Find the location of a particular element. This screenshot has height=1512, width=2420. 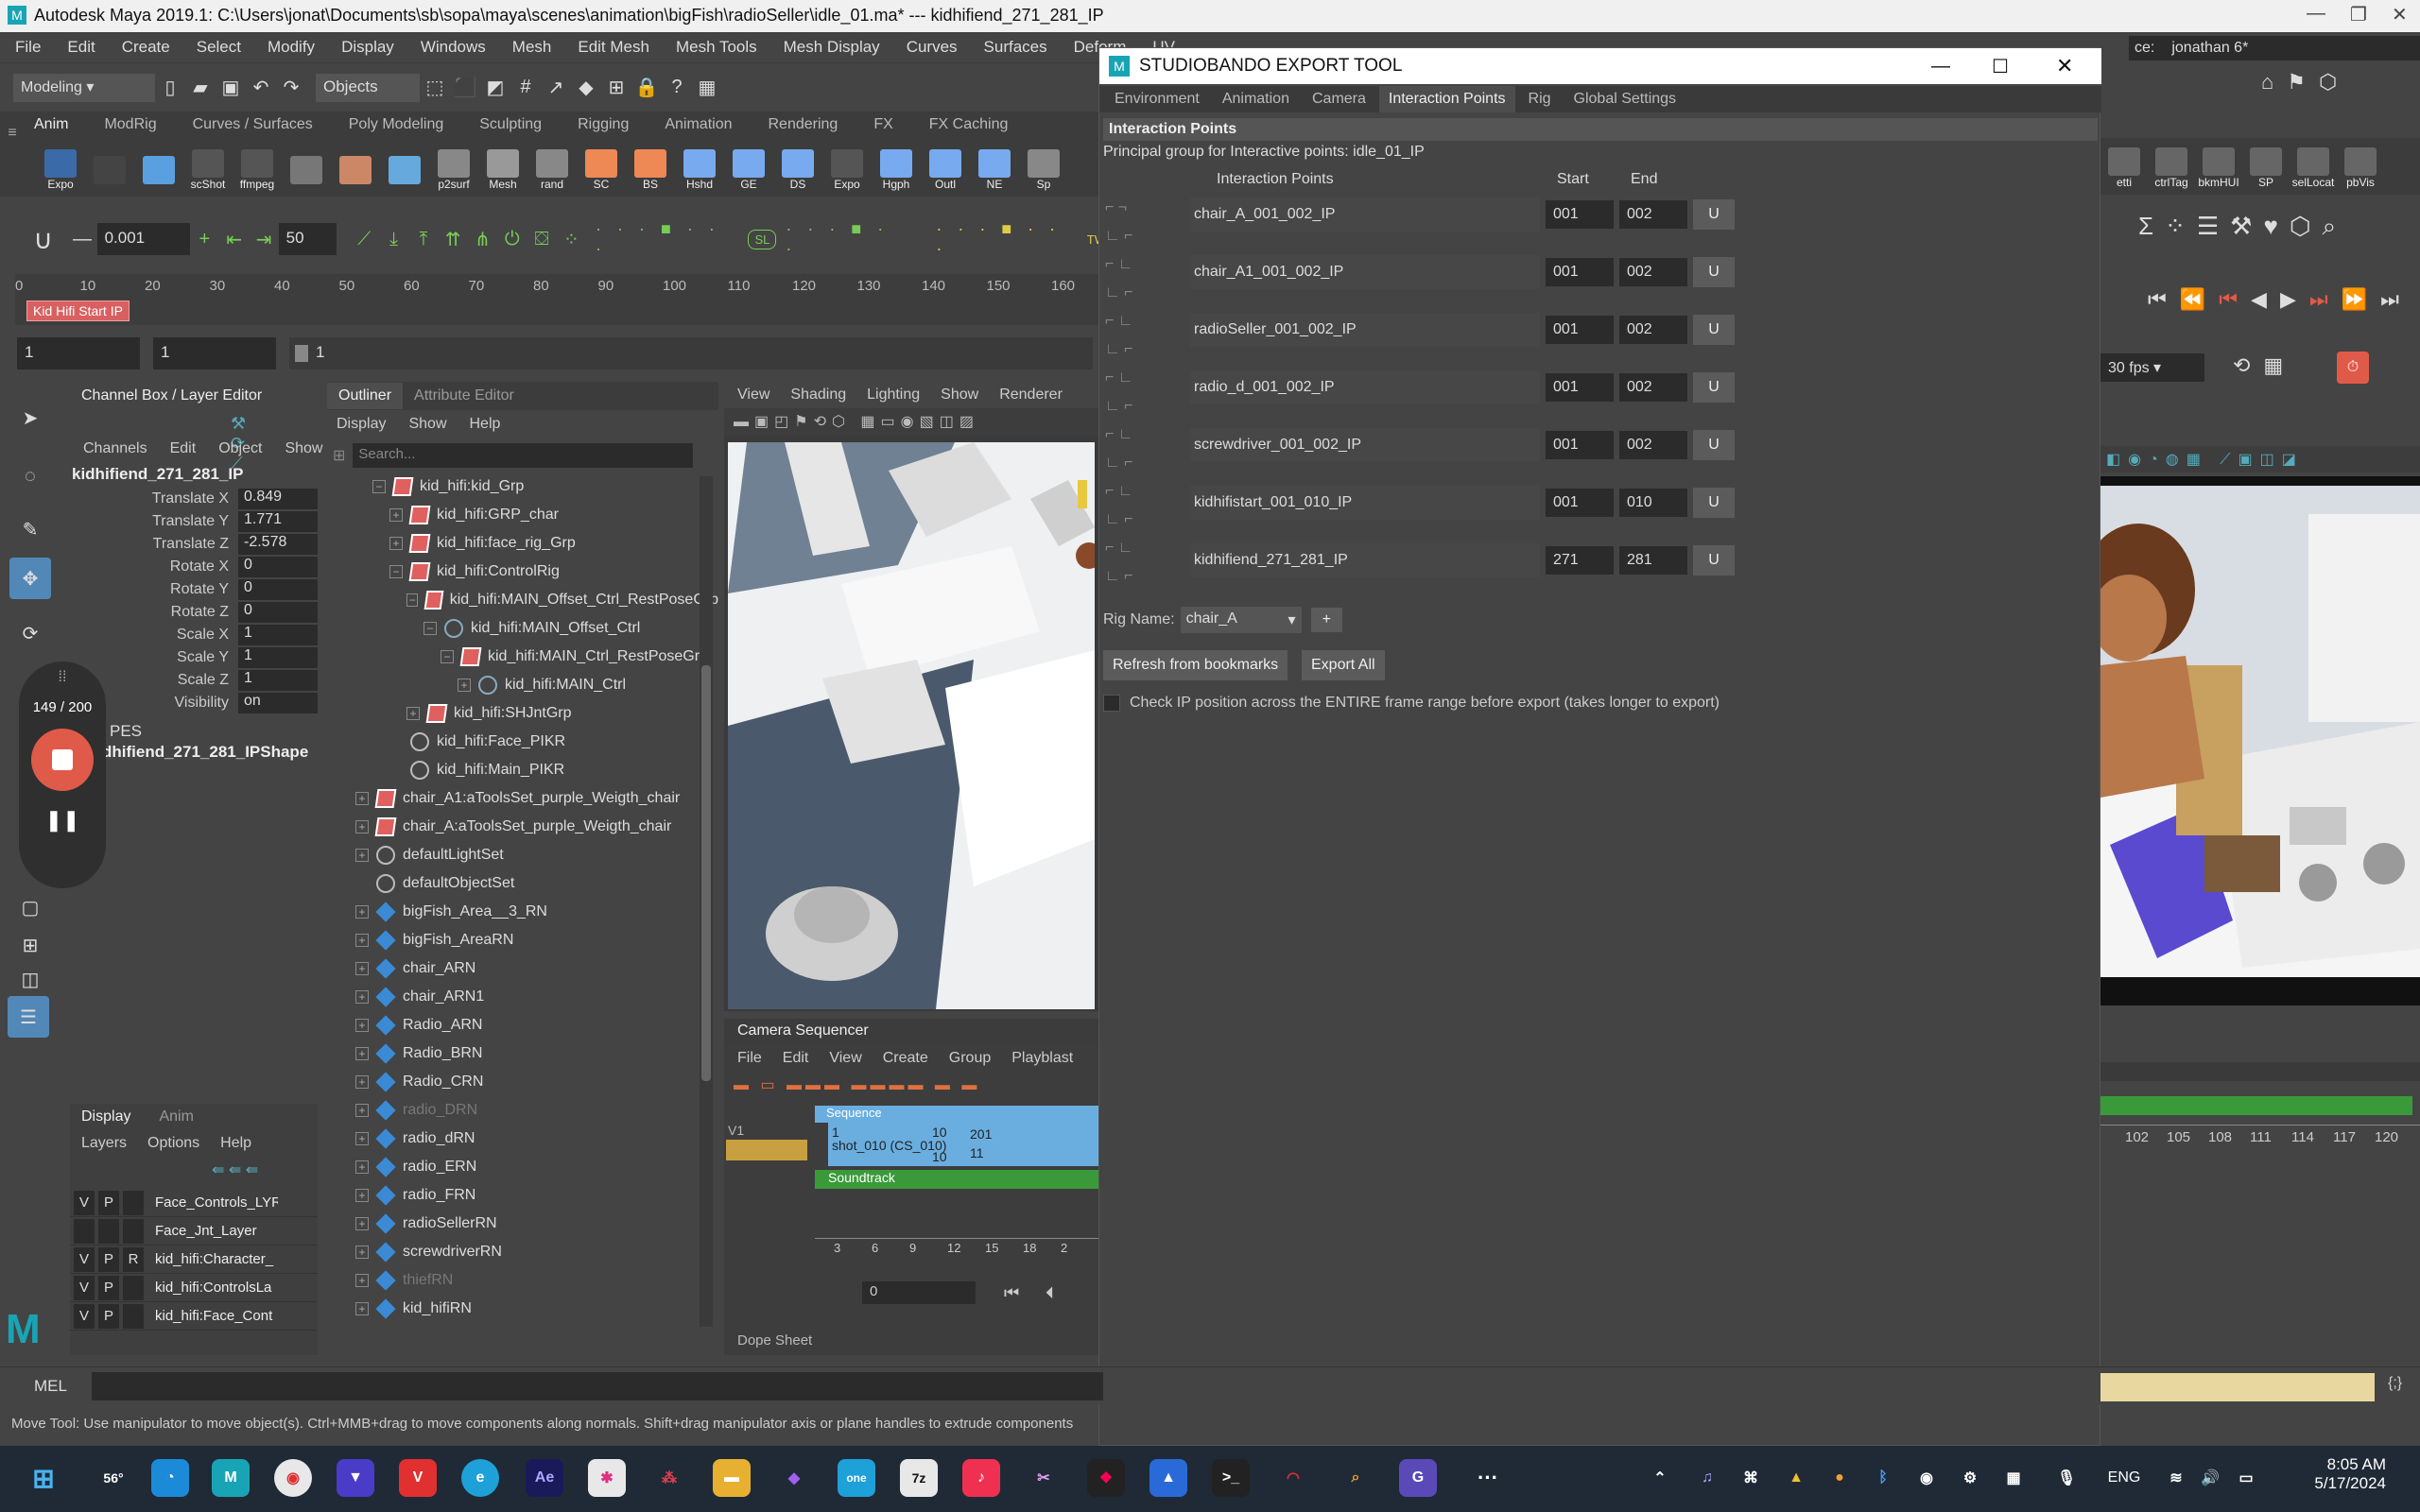

sequencer-menu-create: Create is located at coordinates (906, 1058).